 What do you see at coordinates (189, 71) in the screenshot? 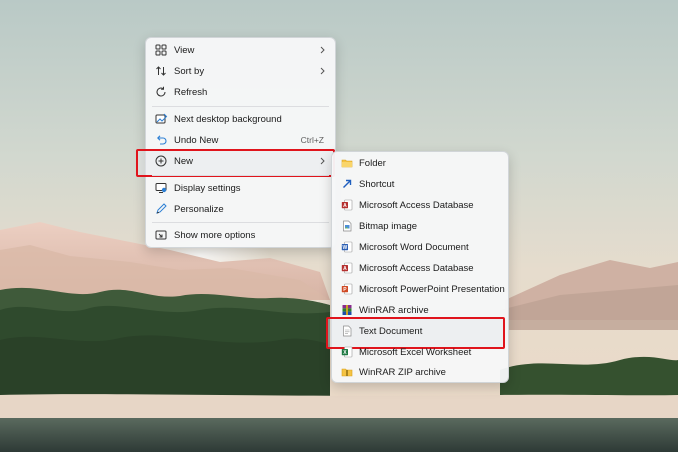
I see `menu-item-label: Sort by` at bounding box center [189, 71].